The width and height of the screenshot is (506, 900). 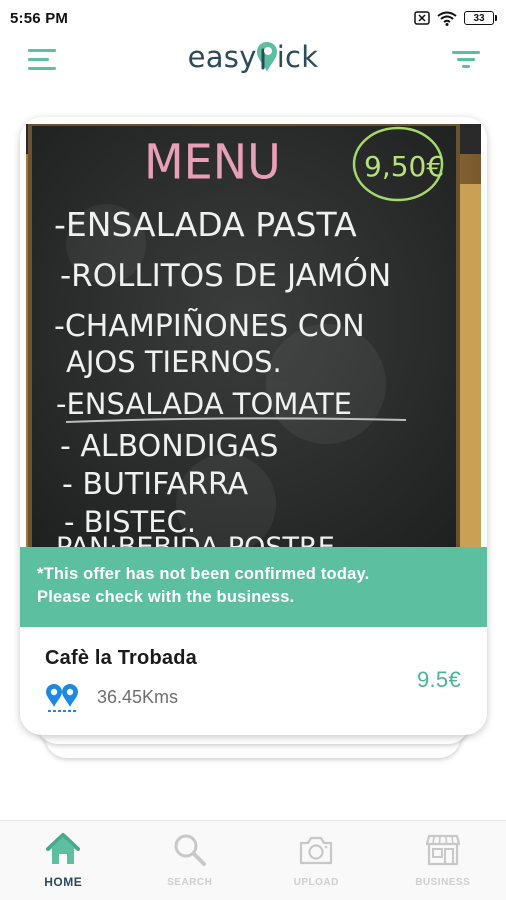 I want to click on home-icon, so click(x=63, y=848).